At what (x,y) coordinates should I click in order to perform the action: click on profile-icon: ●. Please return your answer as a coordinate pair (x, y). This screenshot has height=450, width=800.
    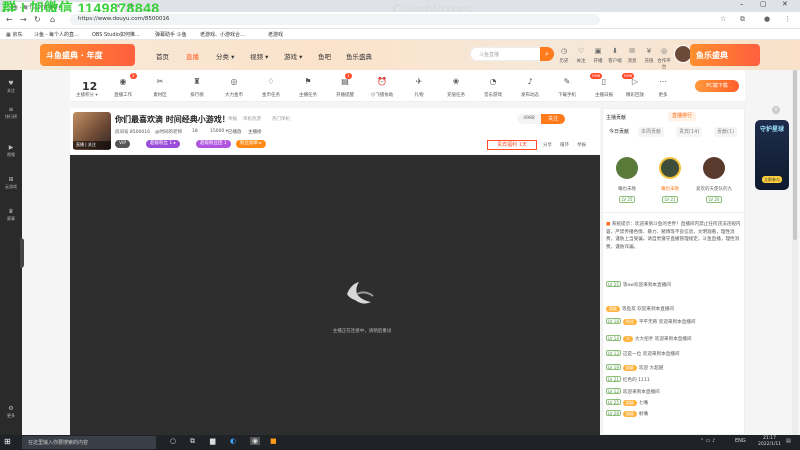
    Looking at the image, I should click on (767, 19).